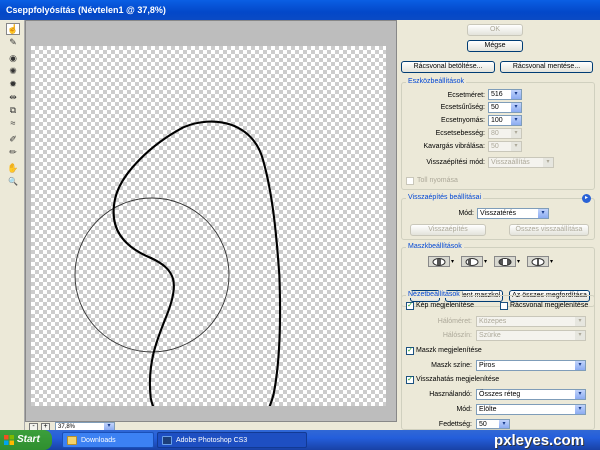  I want to click on show-backdrop-label: Visszahatás megjelenítése, so click(458, 379).